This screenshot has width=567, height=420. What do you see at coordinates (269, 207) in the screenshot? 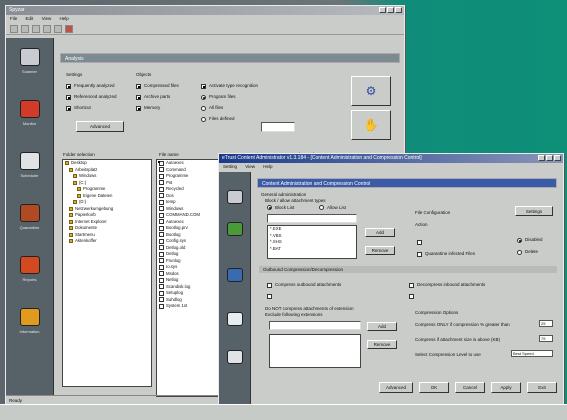
I see `block-list-radio` at bounding box center [269, 207].